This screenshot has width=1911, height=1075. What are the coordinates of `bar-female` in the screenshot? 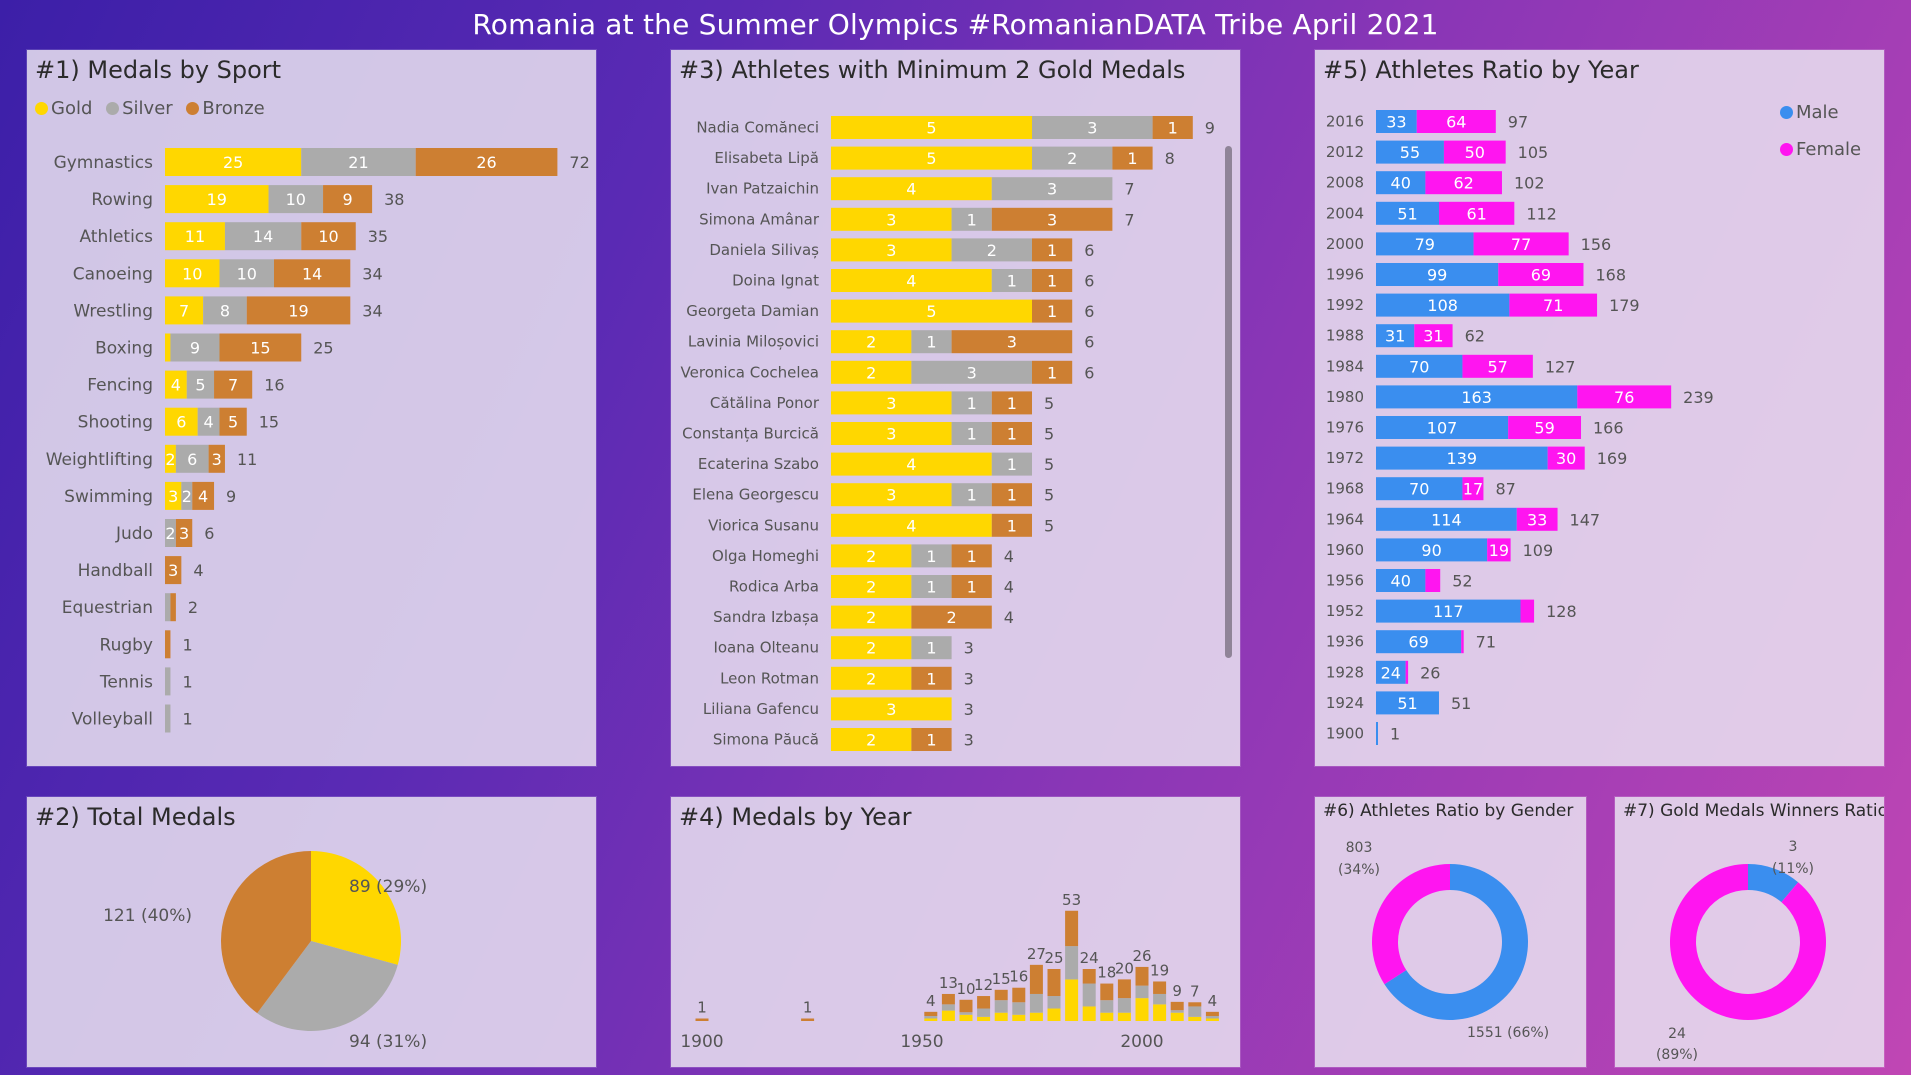 It's located at (1462, 642).